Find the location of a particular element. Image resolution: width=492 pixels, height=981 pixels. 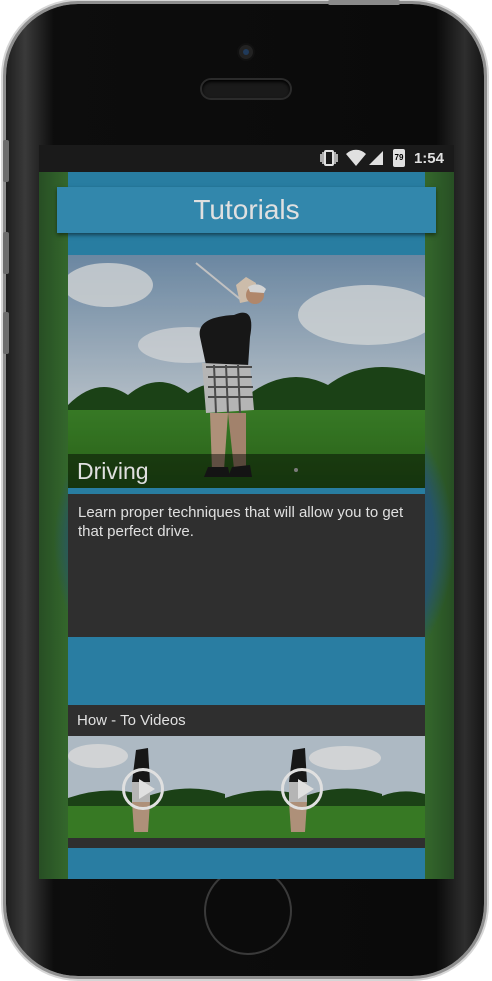

status-bar: 79 1:54 is located at coordinates (246, 158).